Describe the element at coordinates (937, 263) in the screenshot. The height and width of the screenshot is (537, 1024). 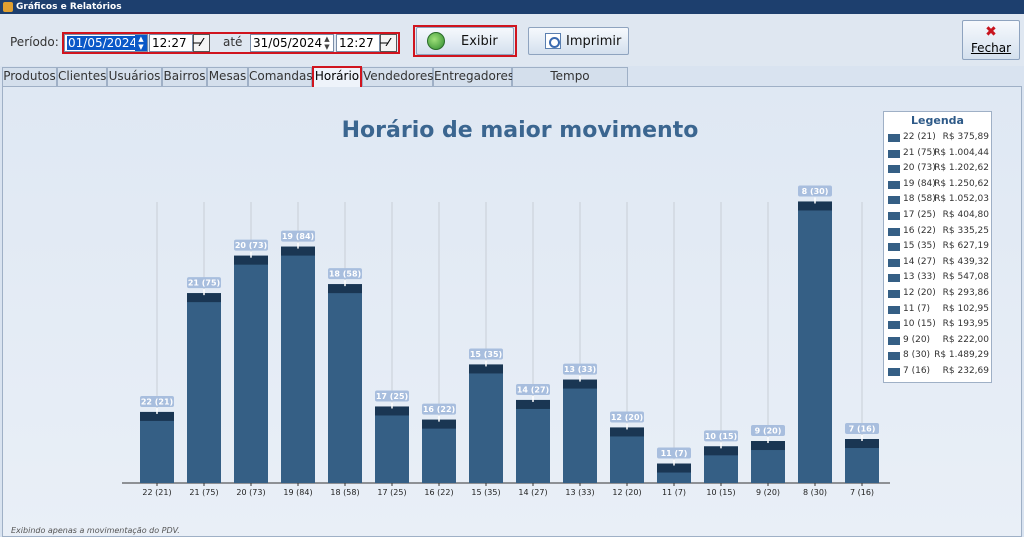
I see `legend-entry: 14 (27) R$ 439,32` at that location.